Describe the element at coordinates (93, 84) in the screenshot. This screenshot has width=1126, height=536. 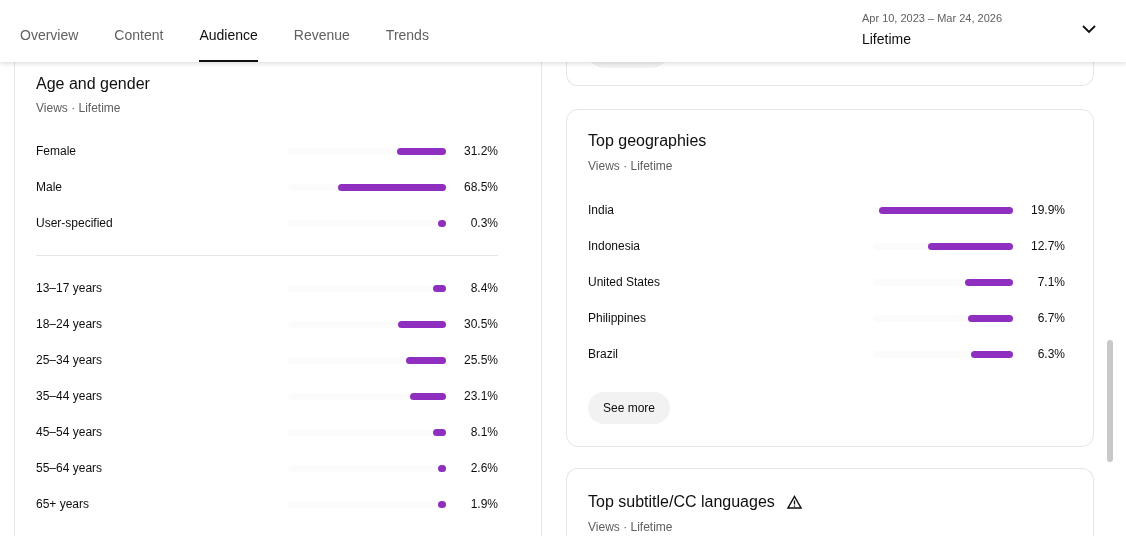
I see `card-title: Age and gender` at that location.